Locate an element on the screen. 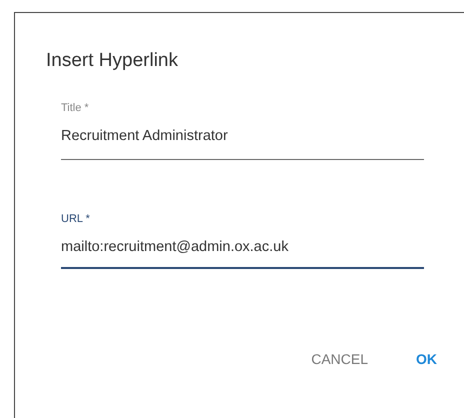 The image size is (464, 418). ok-button: OK is located at coordinates (426, 359).